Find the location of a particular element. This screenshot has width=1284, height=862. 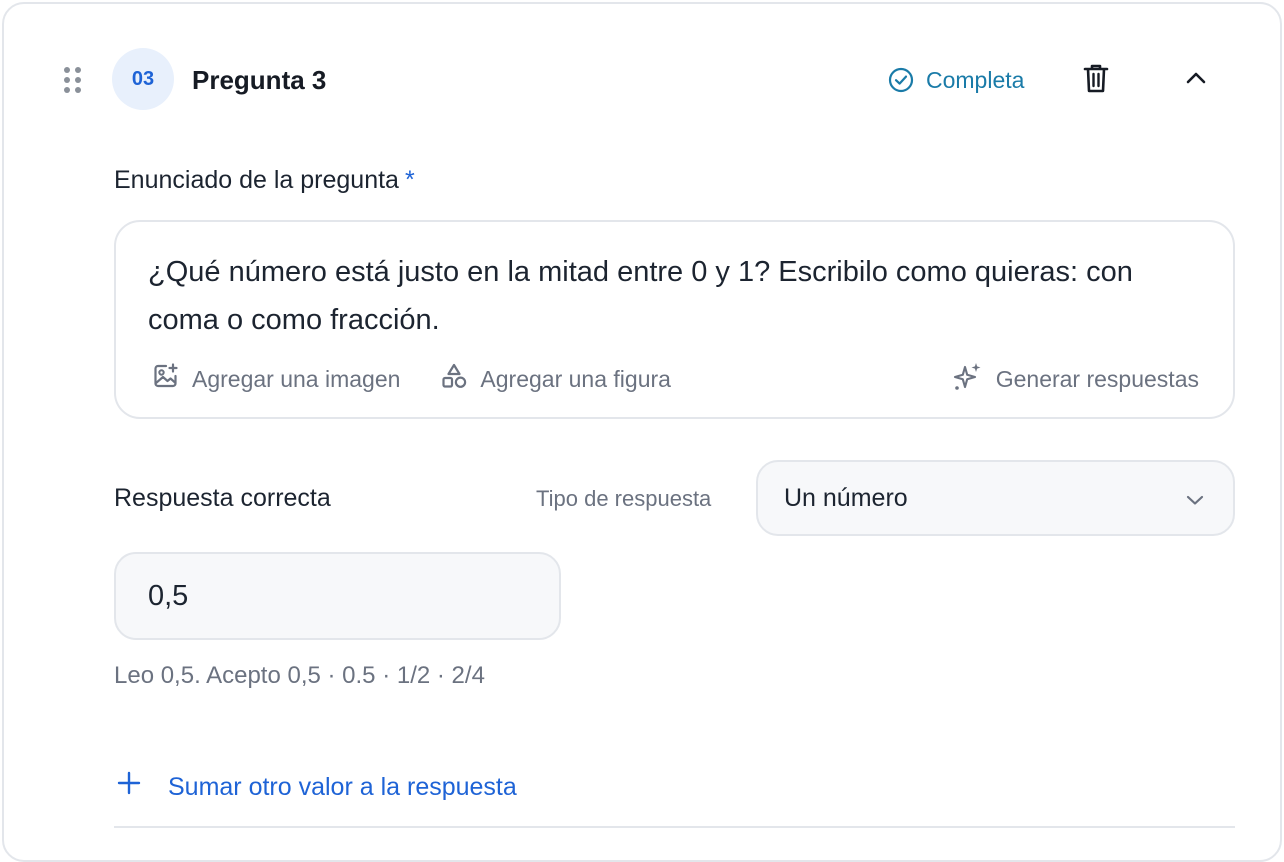

collapse-button is located at coordinates (1196, 80).